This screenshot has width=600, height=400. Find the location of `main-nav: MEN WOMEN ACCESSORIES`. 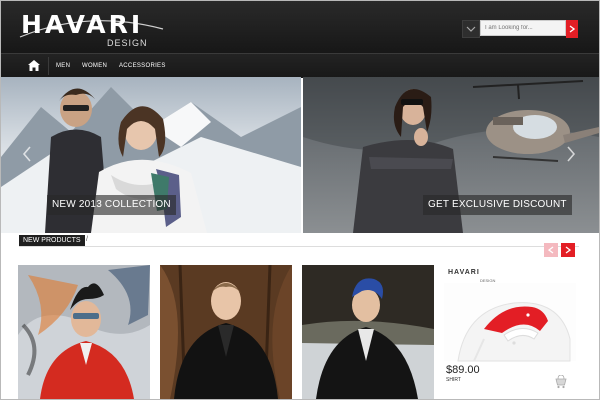

main-nav: MEN WOMEN ACCESSORIES is located at coordinates (300, 65).